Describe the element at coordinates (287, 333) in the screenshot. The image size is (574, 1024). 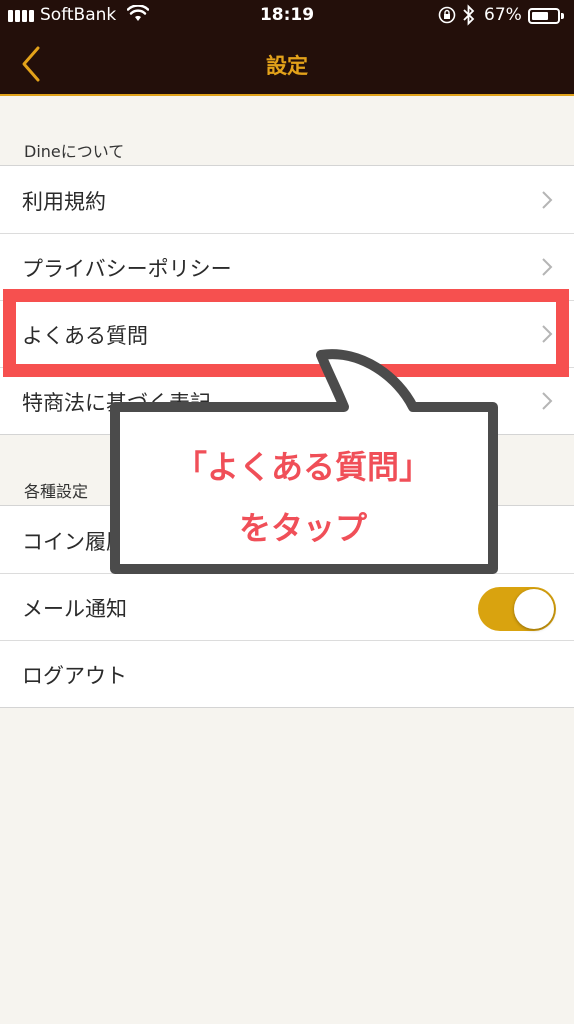
I see `row-faq: よくある質問` at that location.